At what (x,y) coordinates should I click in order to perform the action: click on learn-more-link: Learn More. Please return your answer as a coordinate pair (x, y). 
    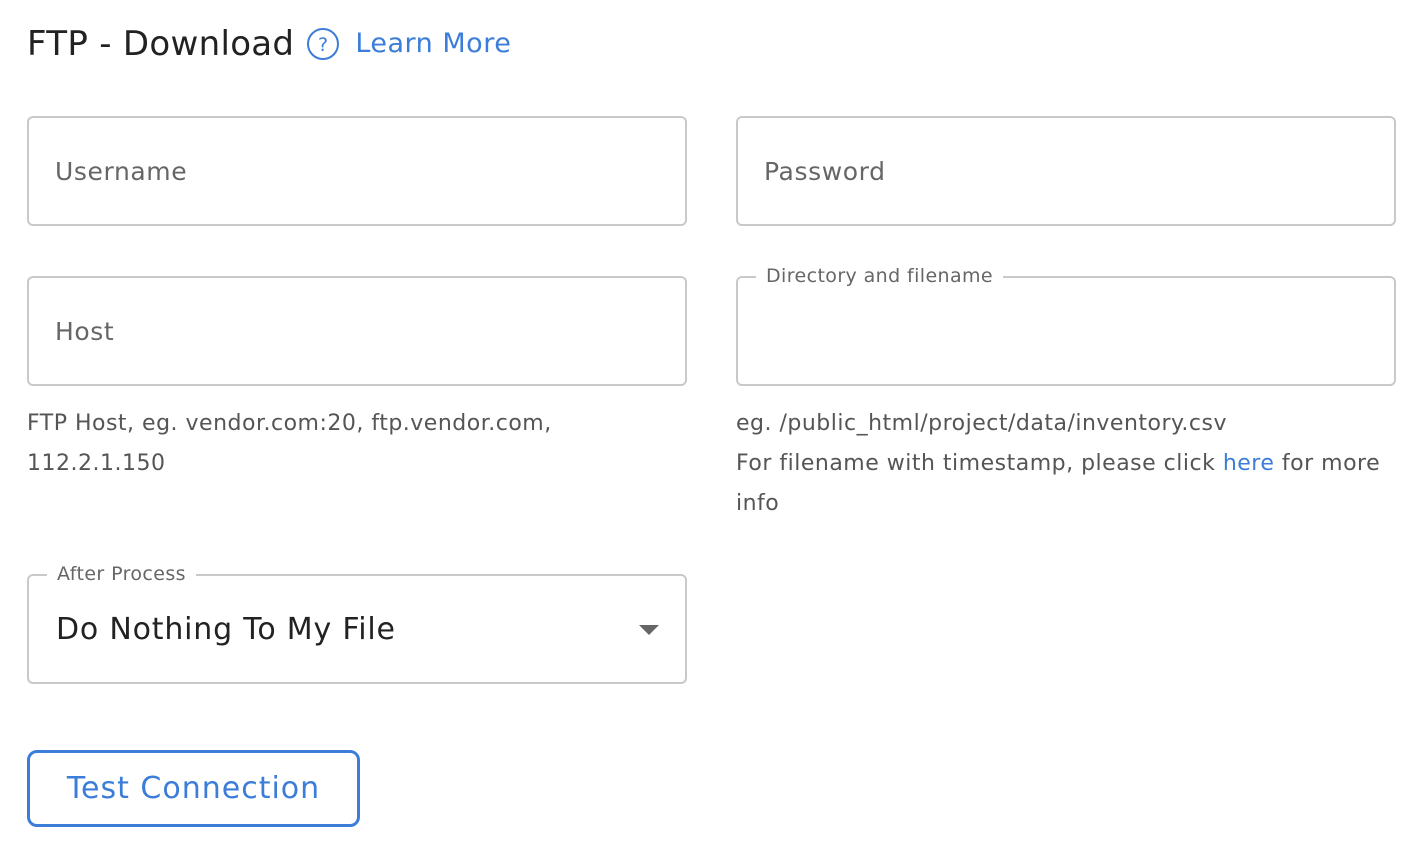
    Looking at the image, I should click on (433, 44).